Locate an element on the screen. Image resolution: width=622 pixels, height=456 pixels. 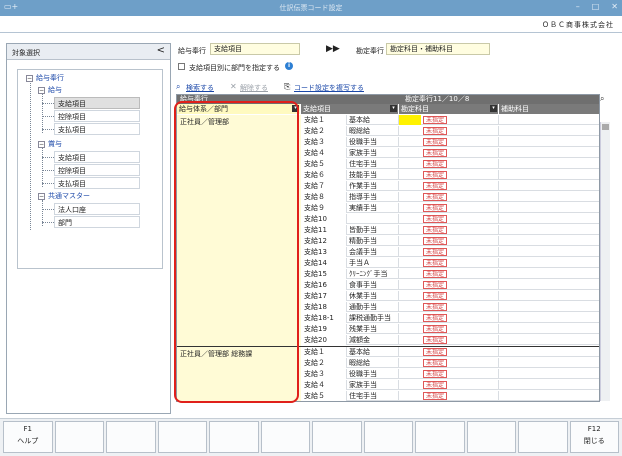
tree-leaf-item: 部門 is located at coordinates (97, 222).